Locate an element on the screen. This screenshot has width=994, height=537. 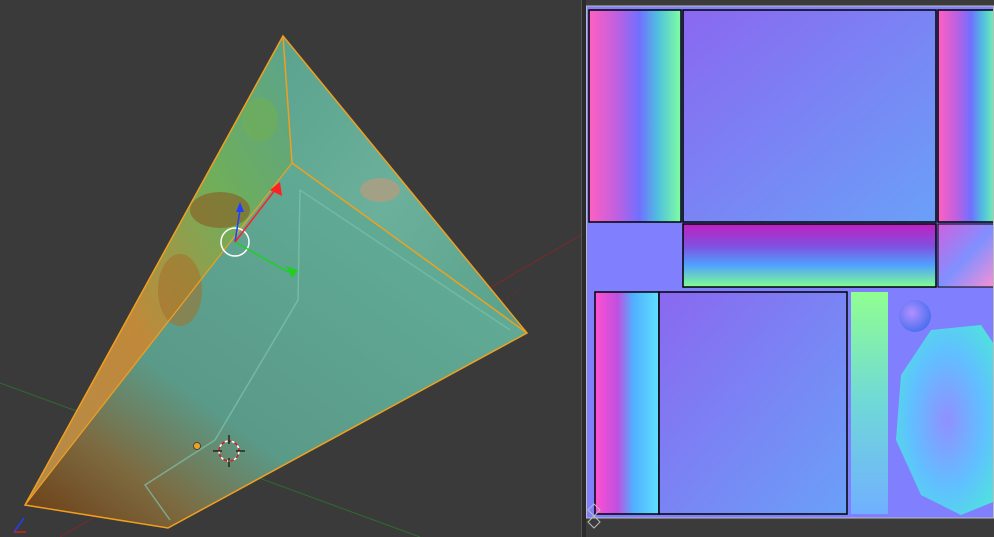
pivot-point-icon is located at coordinates (197, 446).